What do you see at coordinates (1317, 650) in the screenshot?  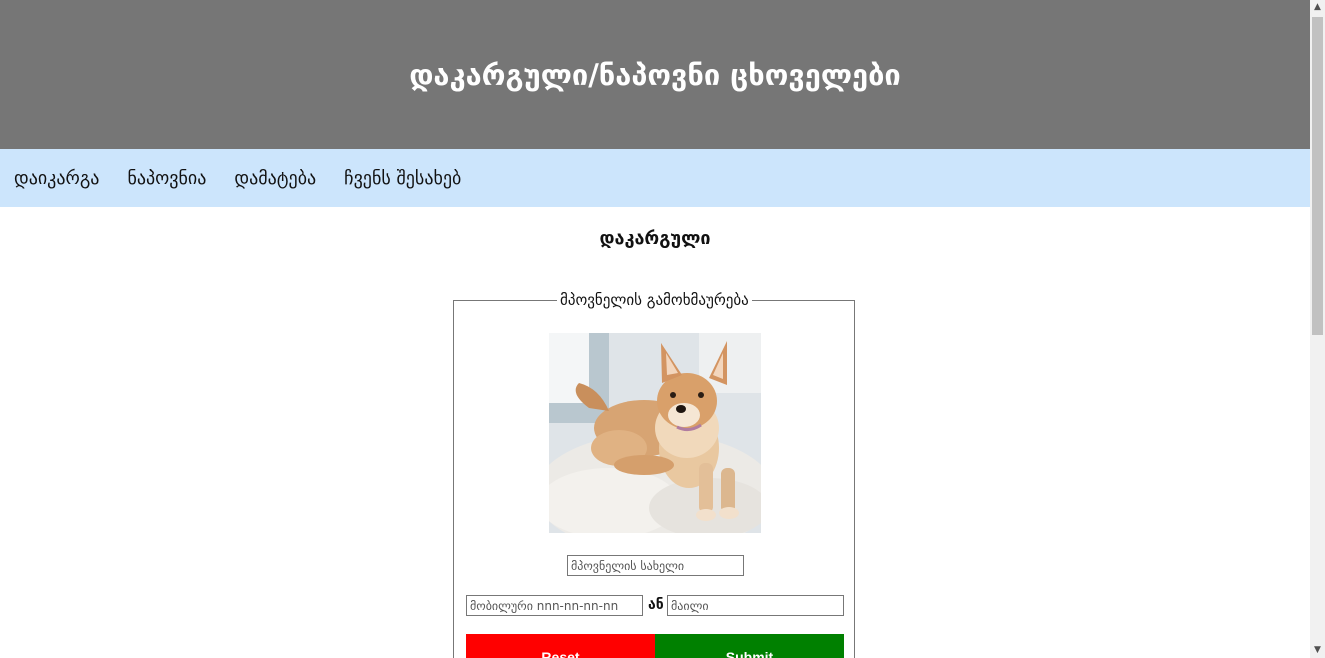 I see `chevron-down-icon: ▼` at bounding box center [1317, 650].